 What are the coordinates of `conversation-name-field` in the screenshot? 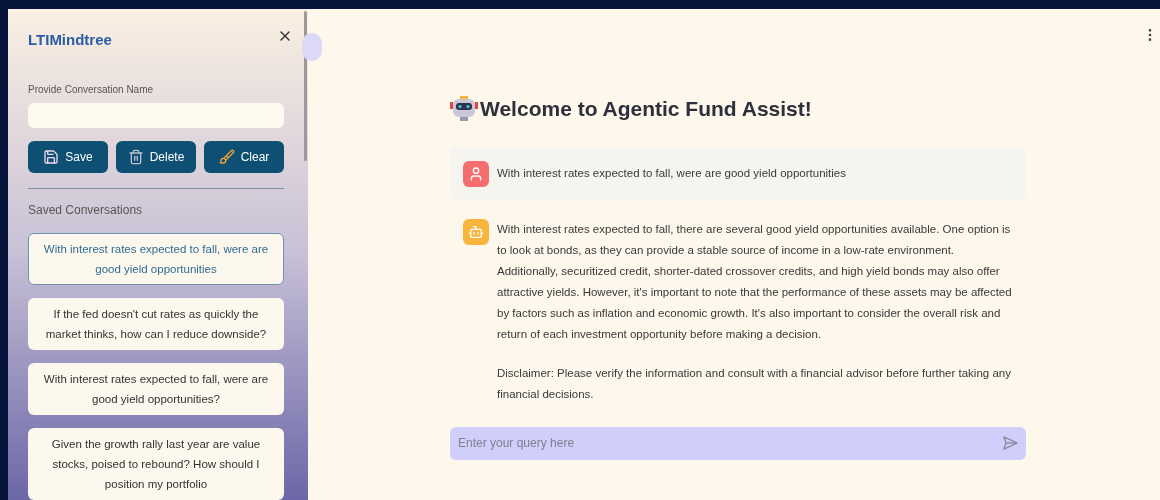 It's located at (156, 115).